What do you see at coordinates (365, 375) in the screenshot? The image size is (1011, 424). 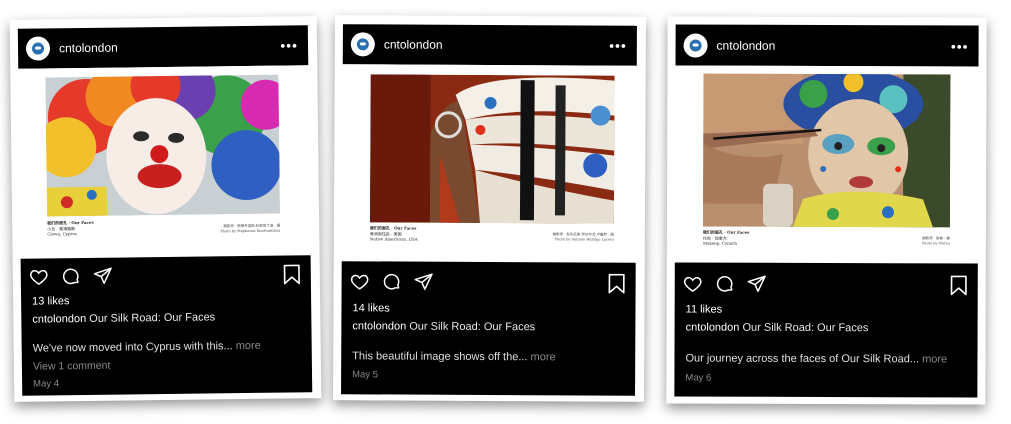 I see `post-date: May 5` at bounding box center [365, 375].